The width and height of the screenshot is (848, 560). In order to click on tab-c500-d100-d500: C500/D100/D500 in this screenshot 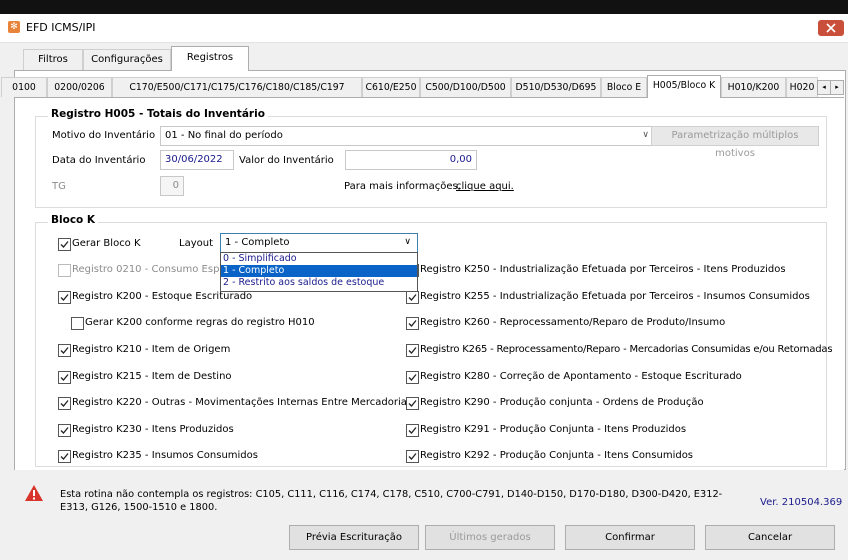, I will do `click(465, 87)`.